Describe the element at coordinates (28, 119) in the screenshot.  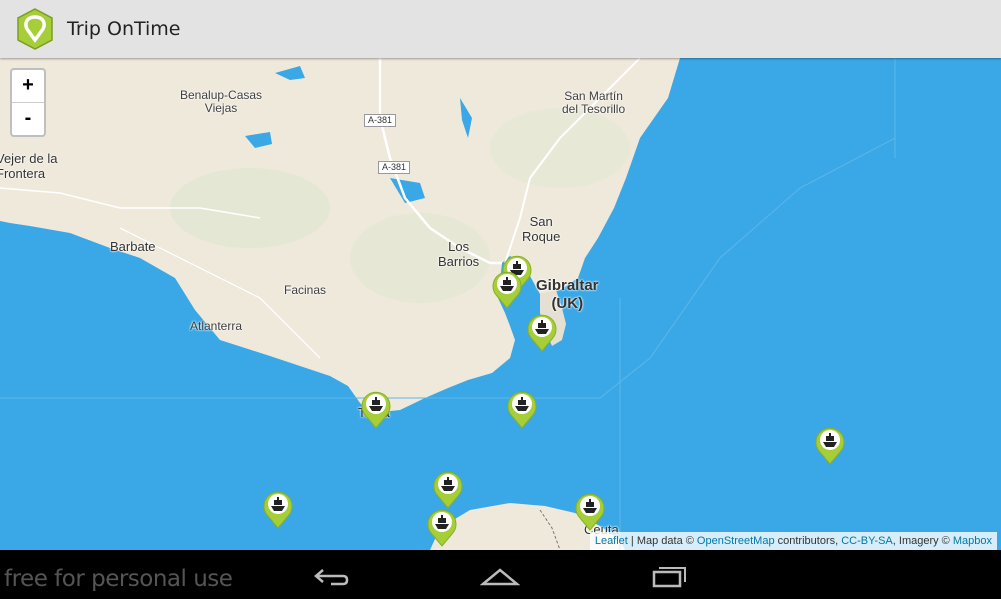
I see `zoom-out-button: -` at that location.